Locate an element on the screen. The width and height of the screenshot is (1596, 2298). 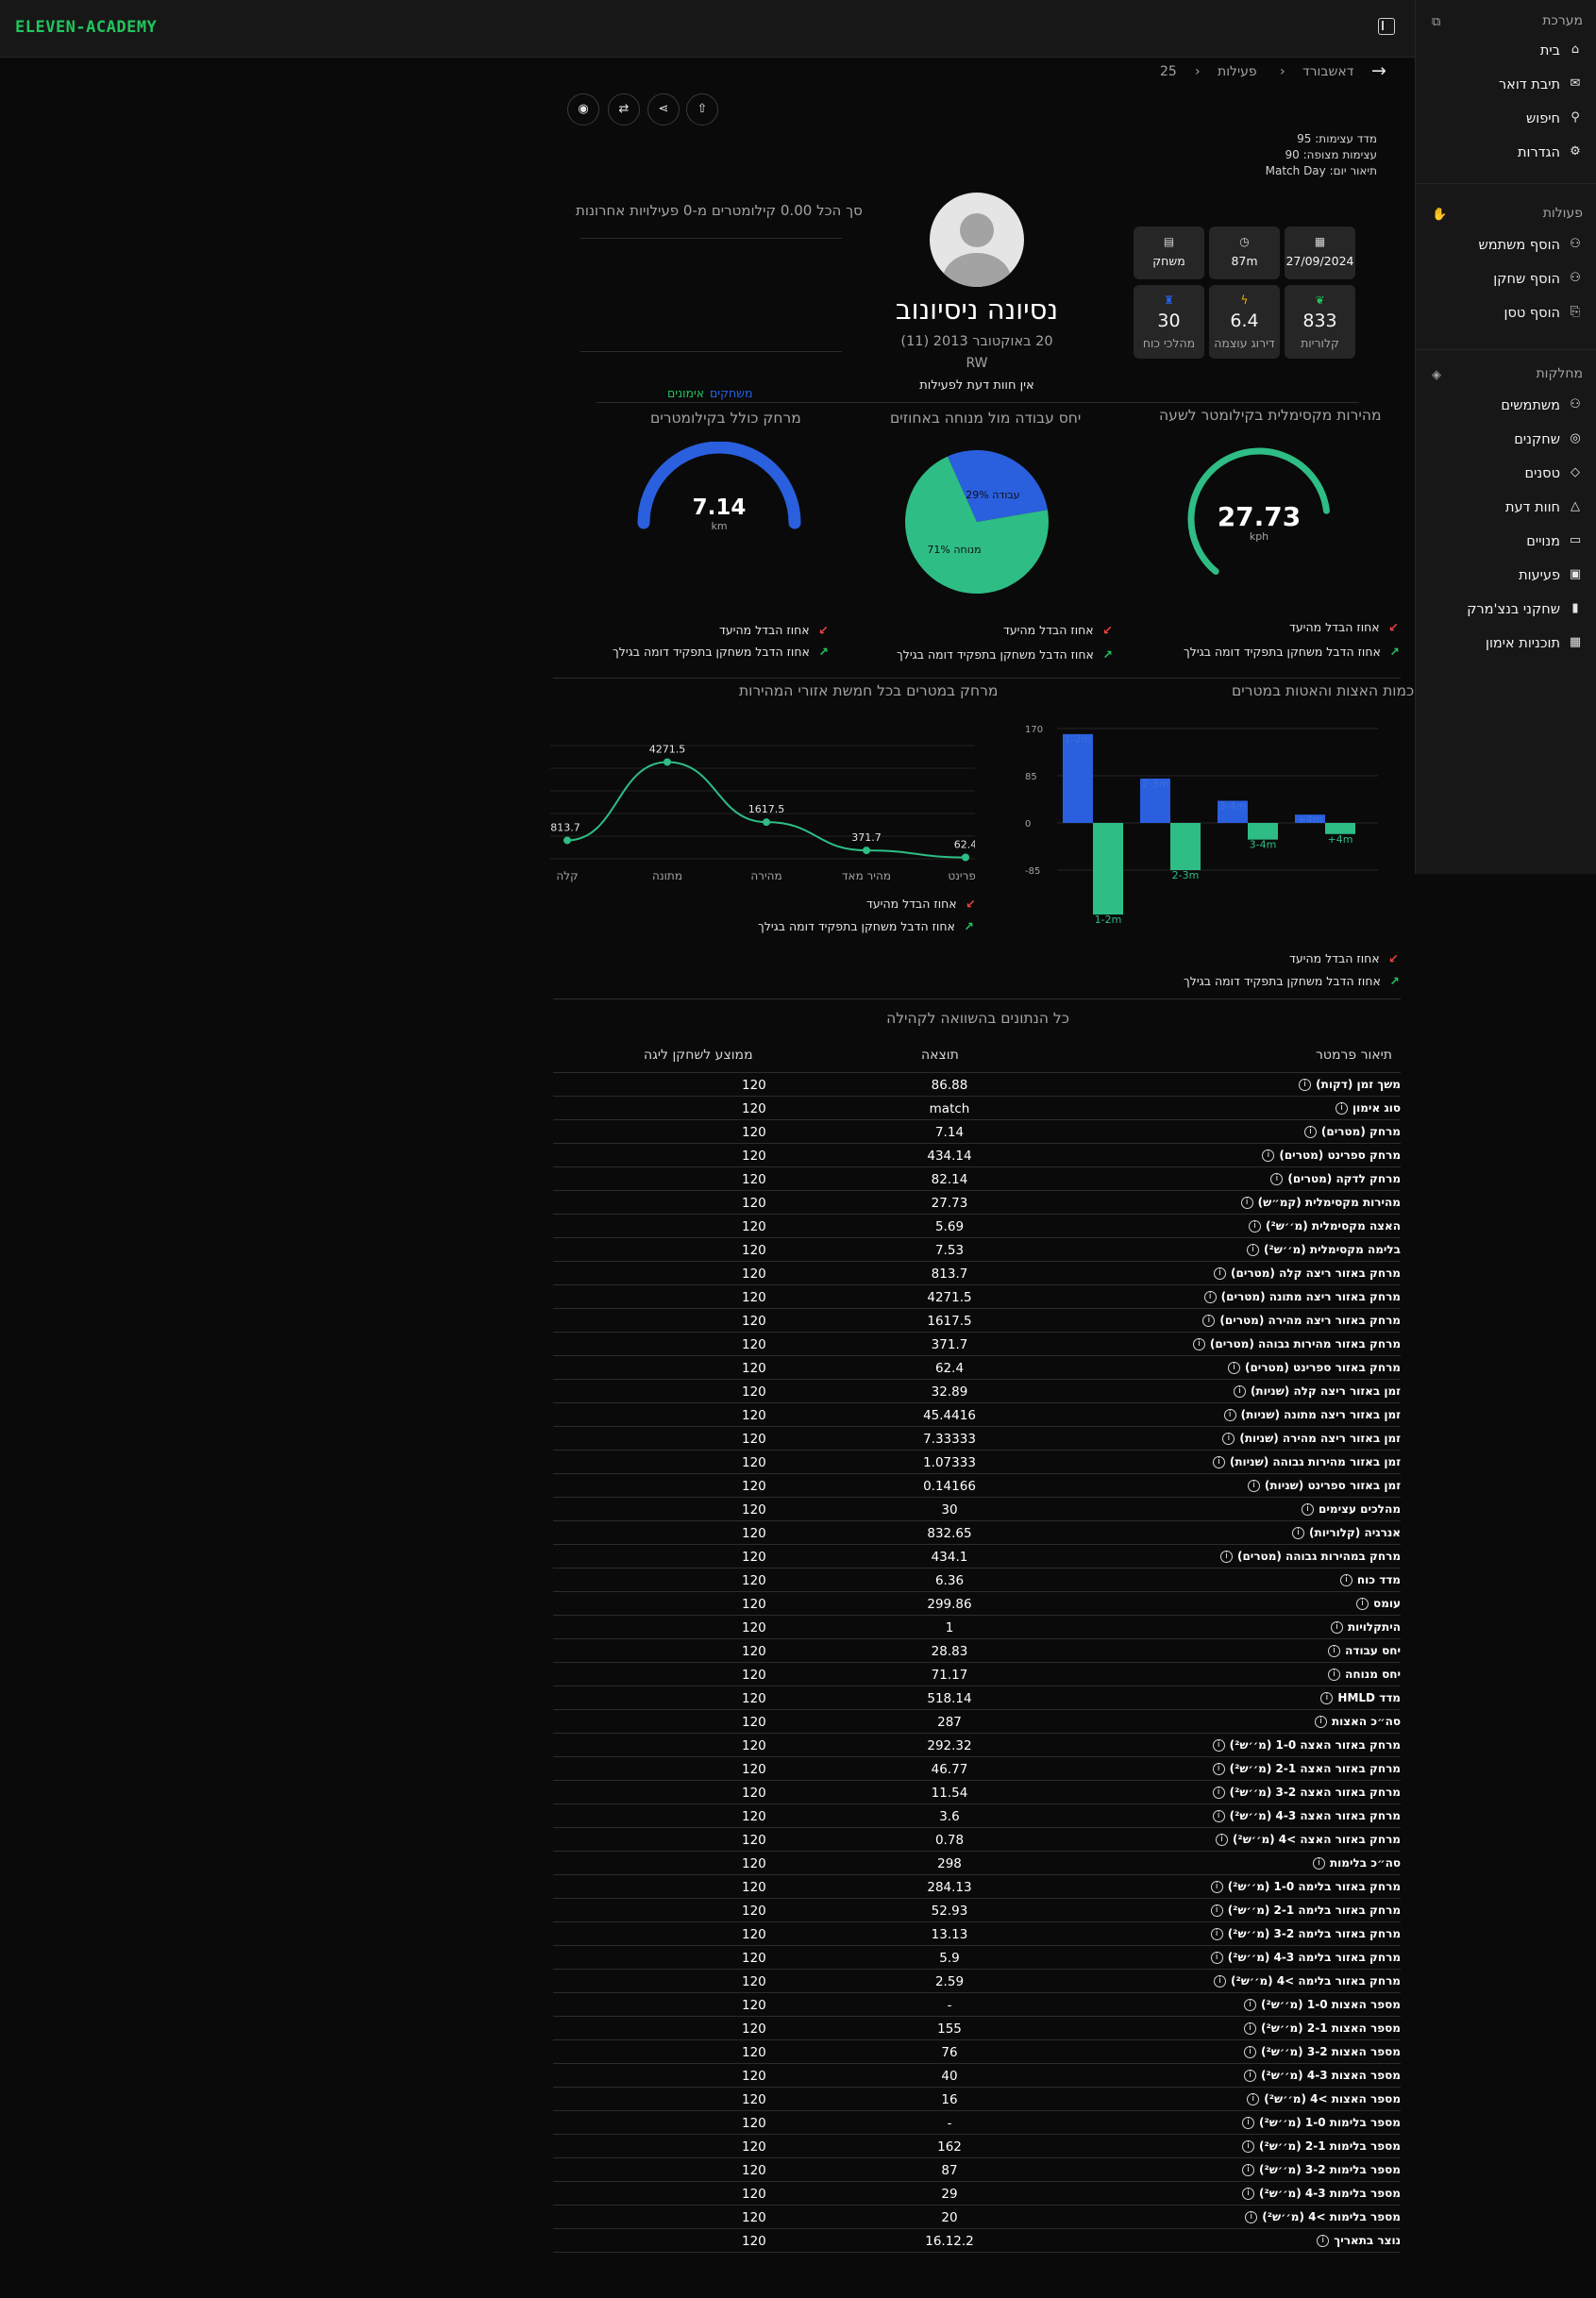
sidebar-item-system-2: ⚲ חיפוש is located at coordinates (1507, 120).